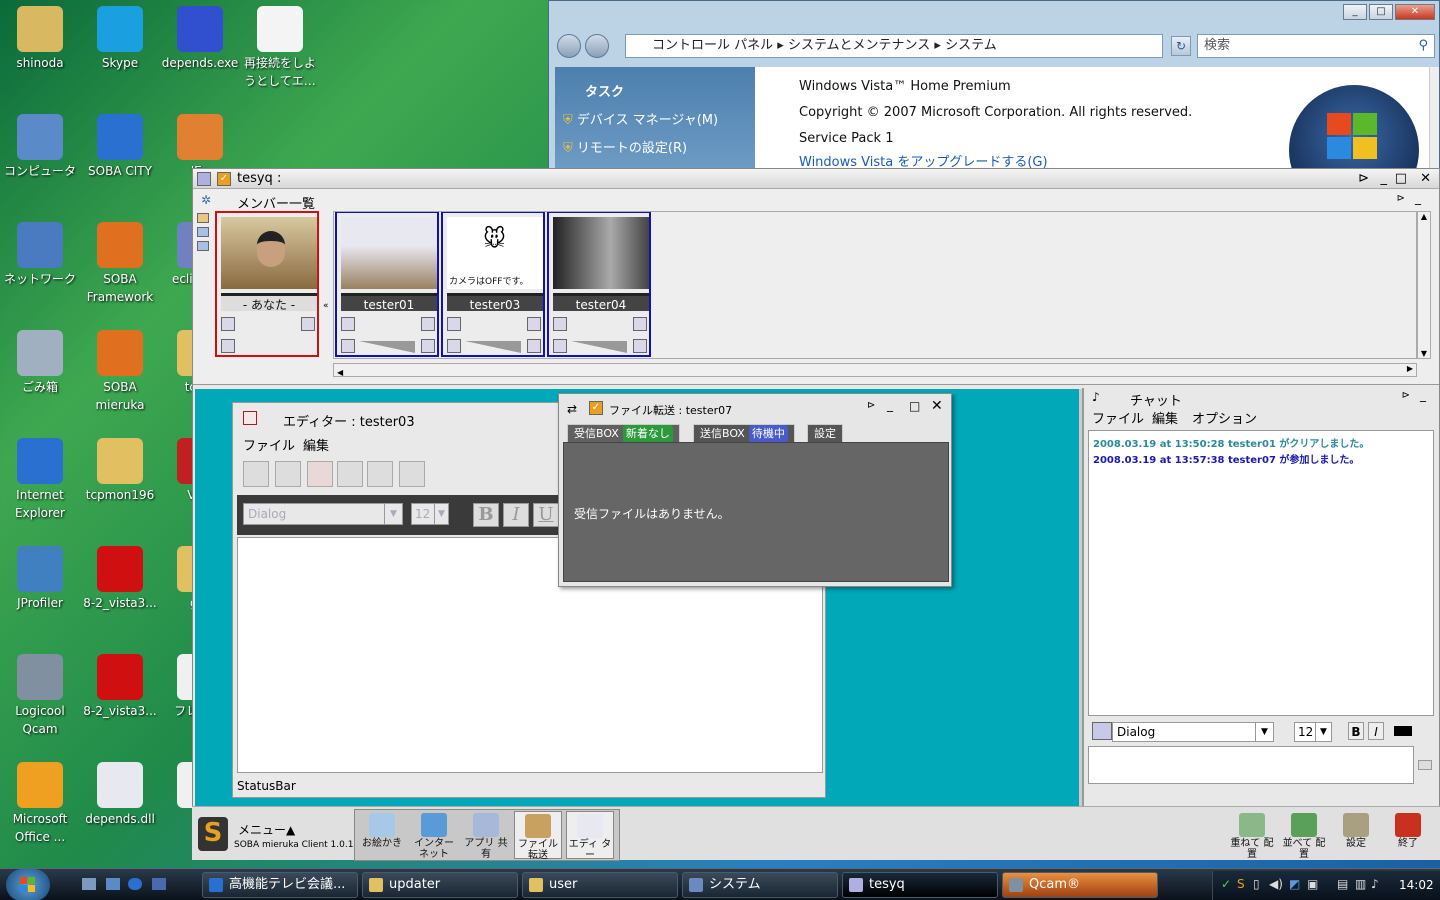 The image size is (1440, 900). What do you see at coordinates (228, 346) in the screenshot?
I see `microphone-icon` at bounding box center [228, 346].